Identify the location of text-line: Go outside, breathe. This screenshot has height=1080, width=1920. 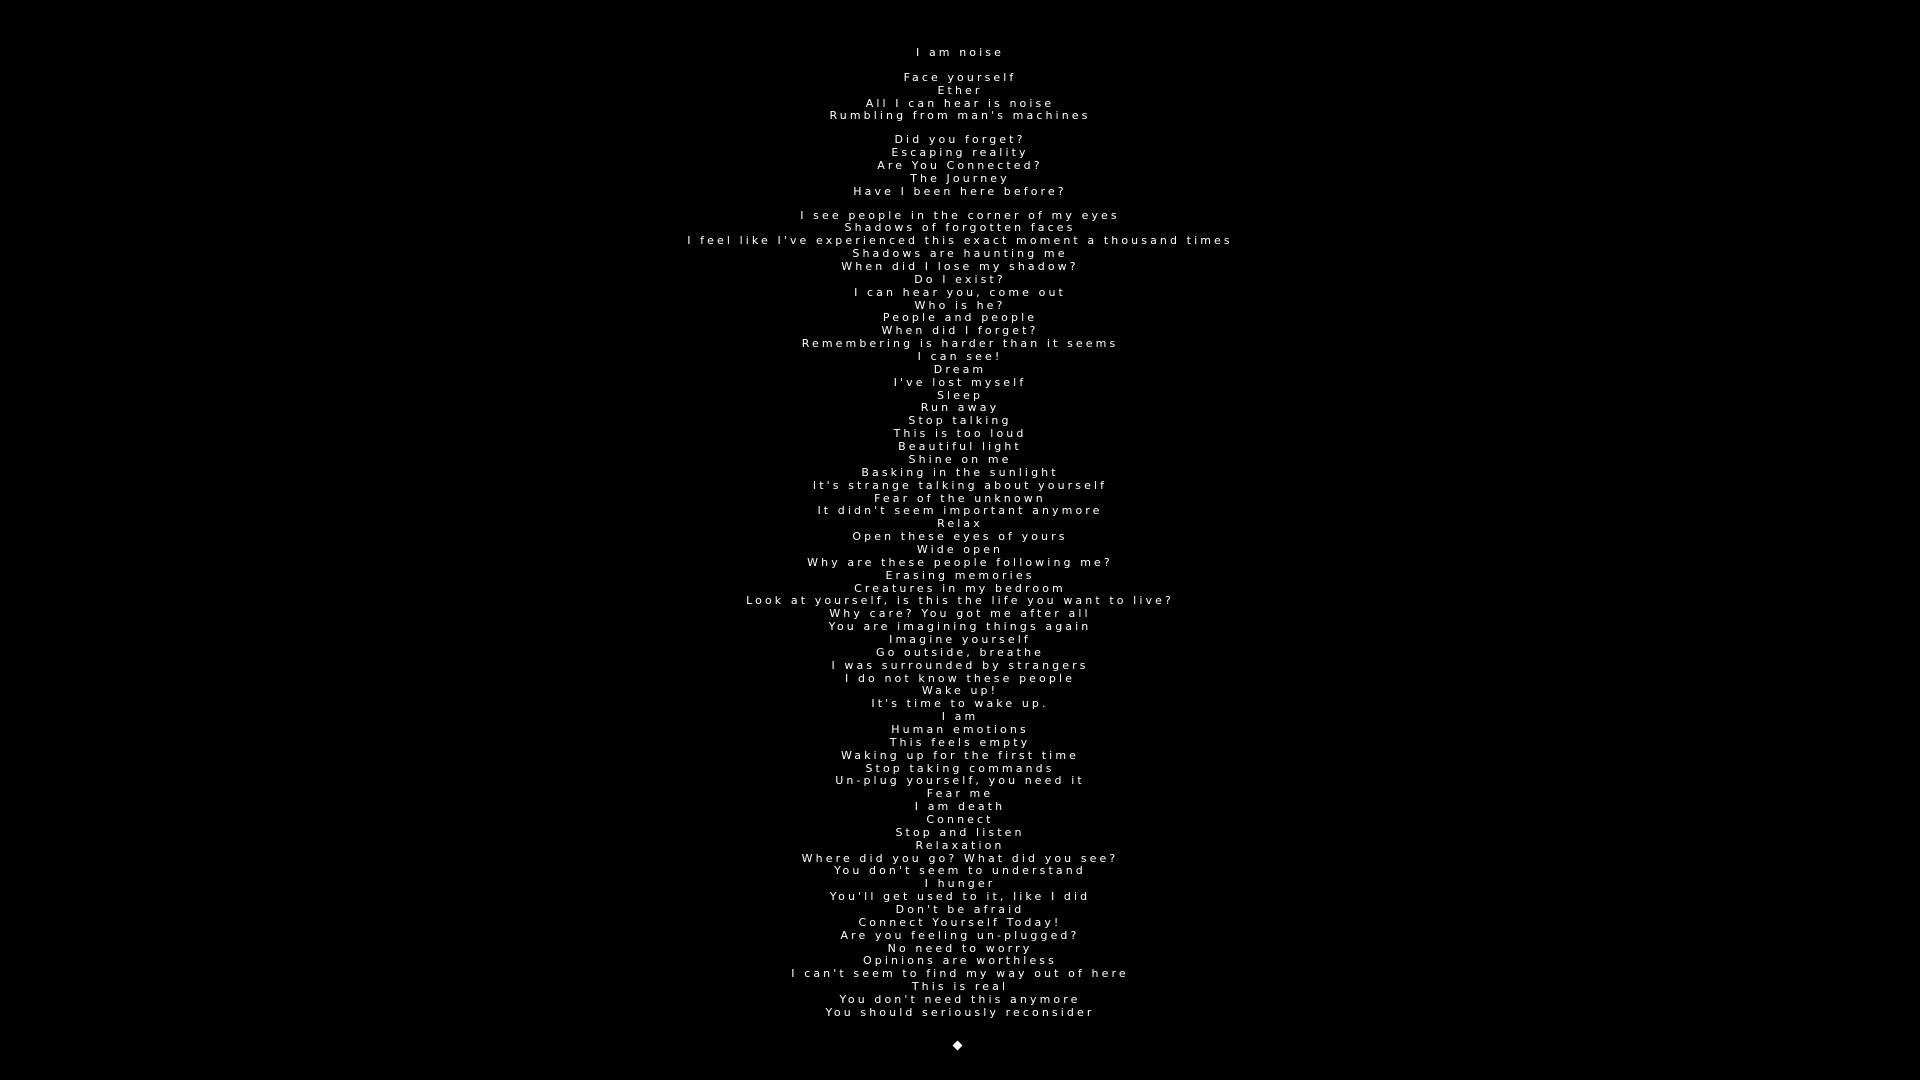
(960, 652).